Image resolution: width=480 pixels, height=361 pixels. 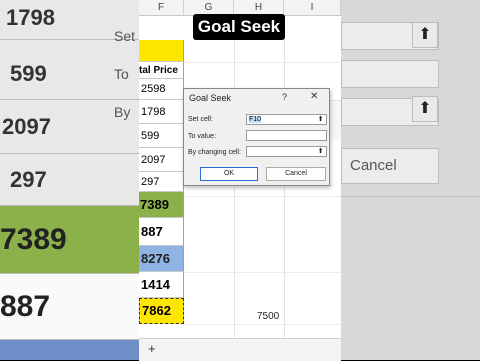 I want to click on help-icon: ?, so click(x=284, y=97).